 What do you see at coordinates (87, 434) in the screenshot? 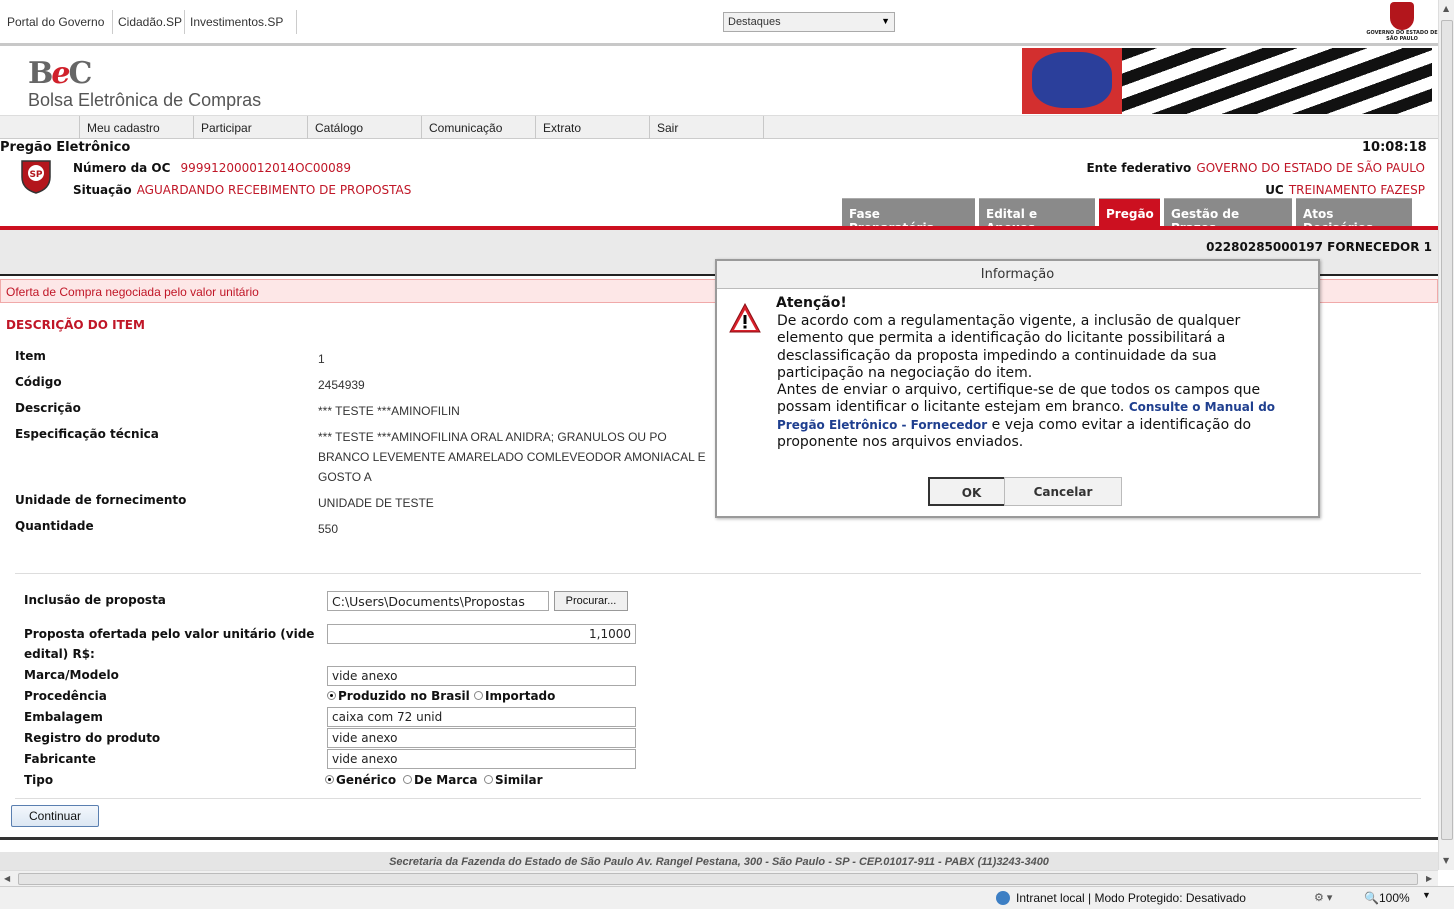
I see `especificacao-label: Especificação técnica` at bounding box center [87, 434].